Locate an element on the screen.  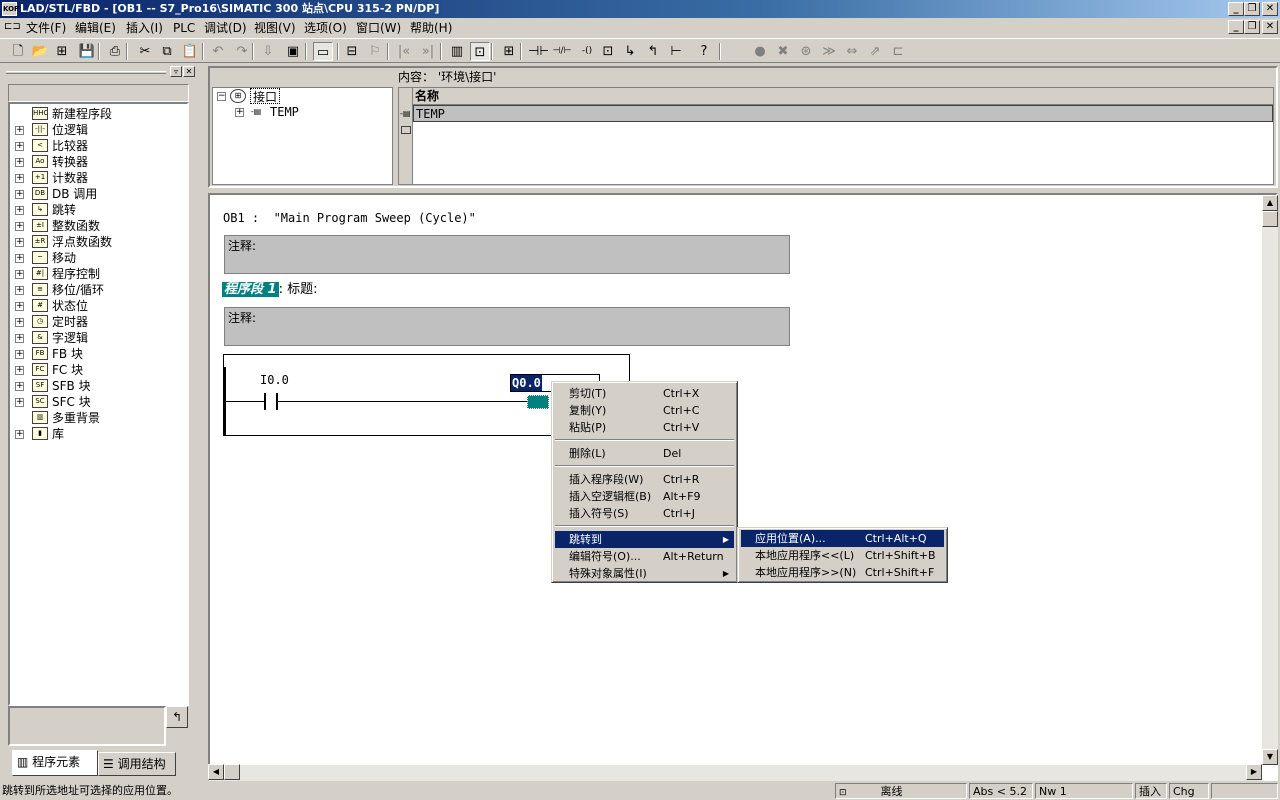
catalog-item: + # 状态位 is located at coordinates (97, 306).